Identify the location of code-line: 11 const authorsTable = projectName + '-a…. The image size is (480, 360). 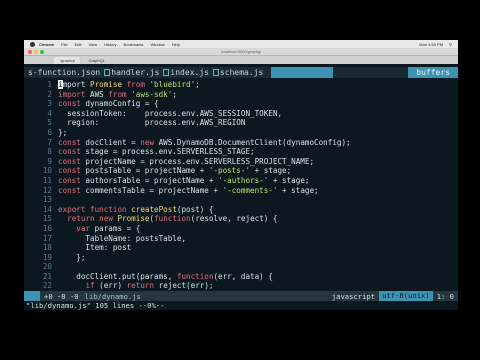
(241, 181).